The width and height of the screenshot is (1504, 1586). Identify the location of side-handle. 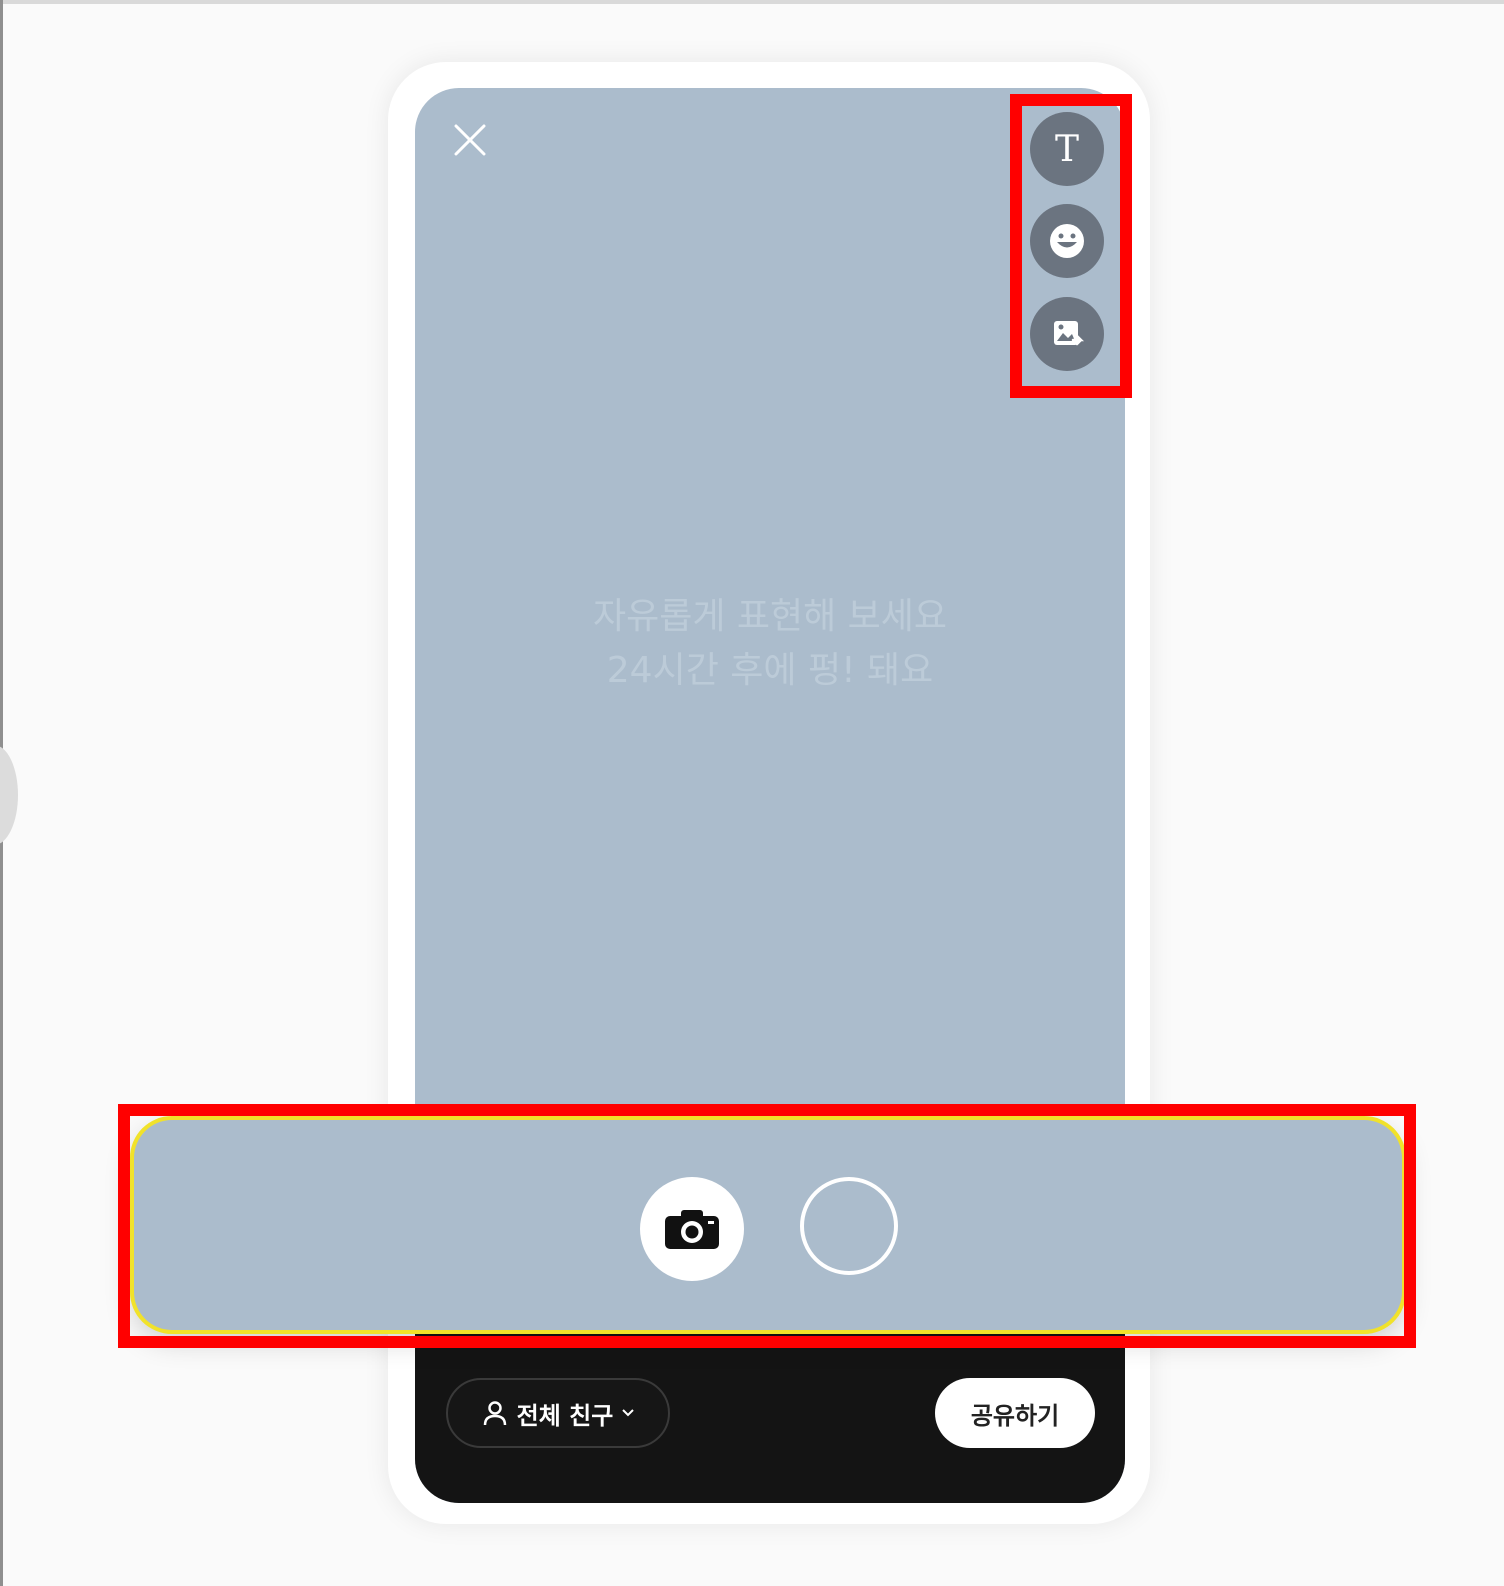
(9, 795).